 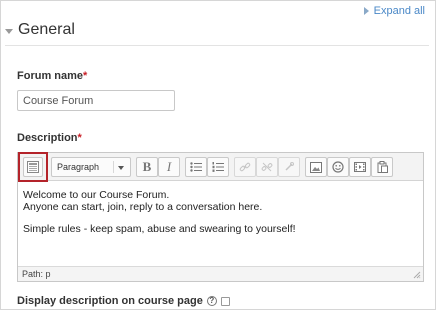 What do you see at coordinates (78, 167) in the screenshot?
I see `format-select-value: Paragraph` at bounding box center [78, 167].